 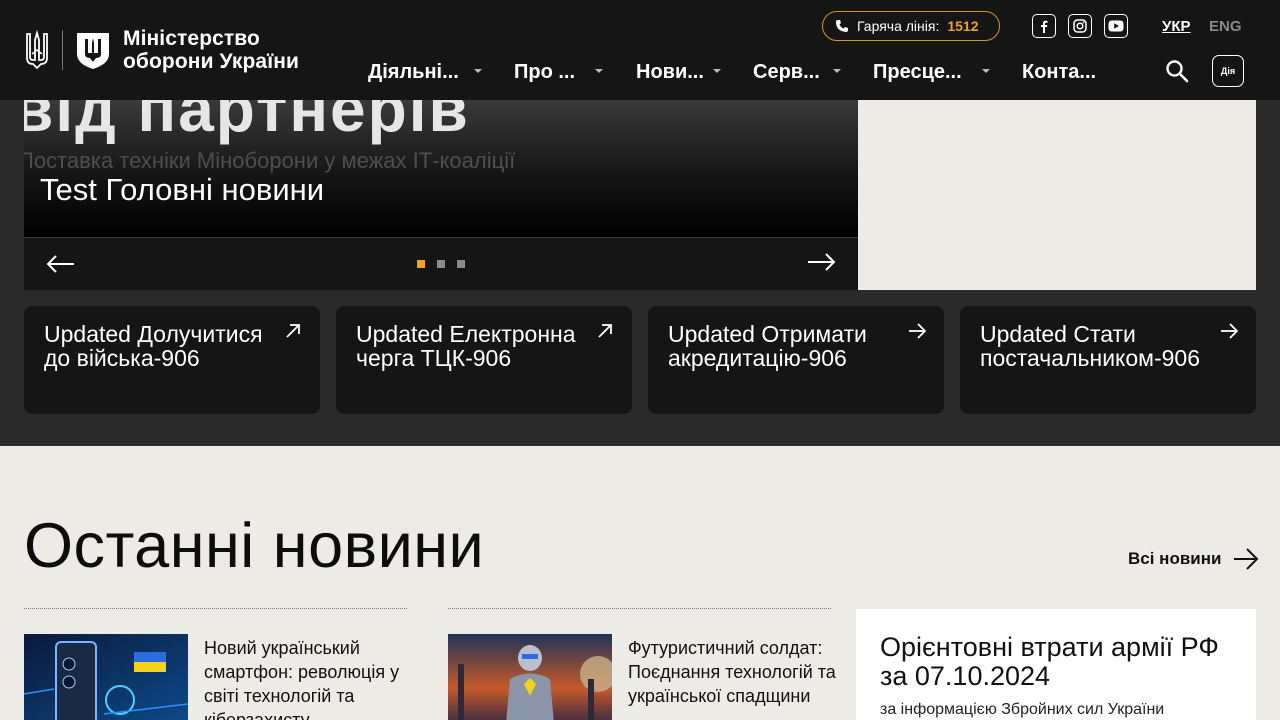 I want to click on quick-link-card: Updated Отримати акредитацію-906, so click(x=796, y=360).